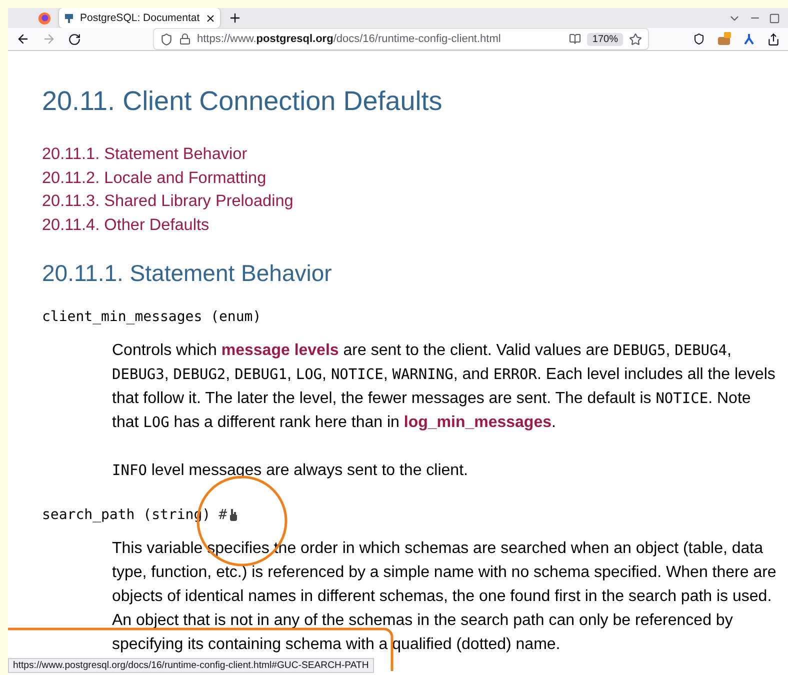 The height and width of the screenshot is (675, 788). Describe the element at coordinates (23, 39) in the screenshot. I see `back-icon` at that location.